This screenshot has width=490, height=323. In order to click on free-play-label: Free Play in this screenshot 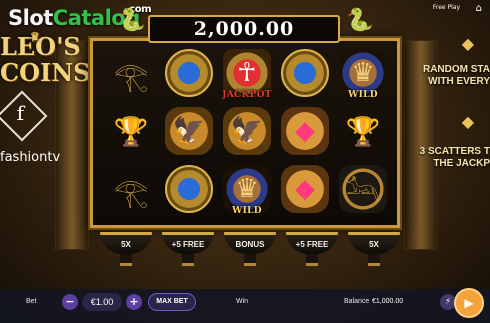, I will do `click(446, 7)`.